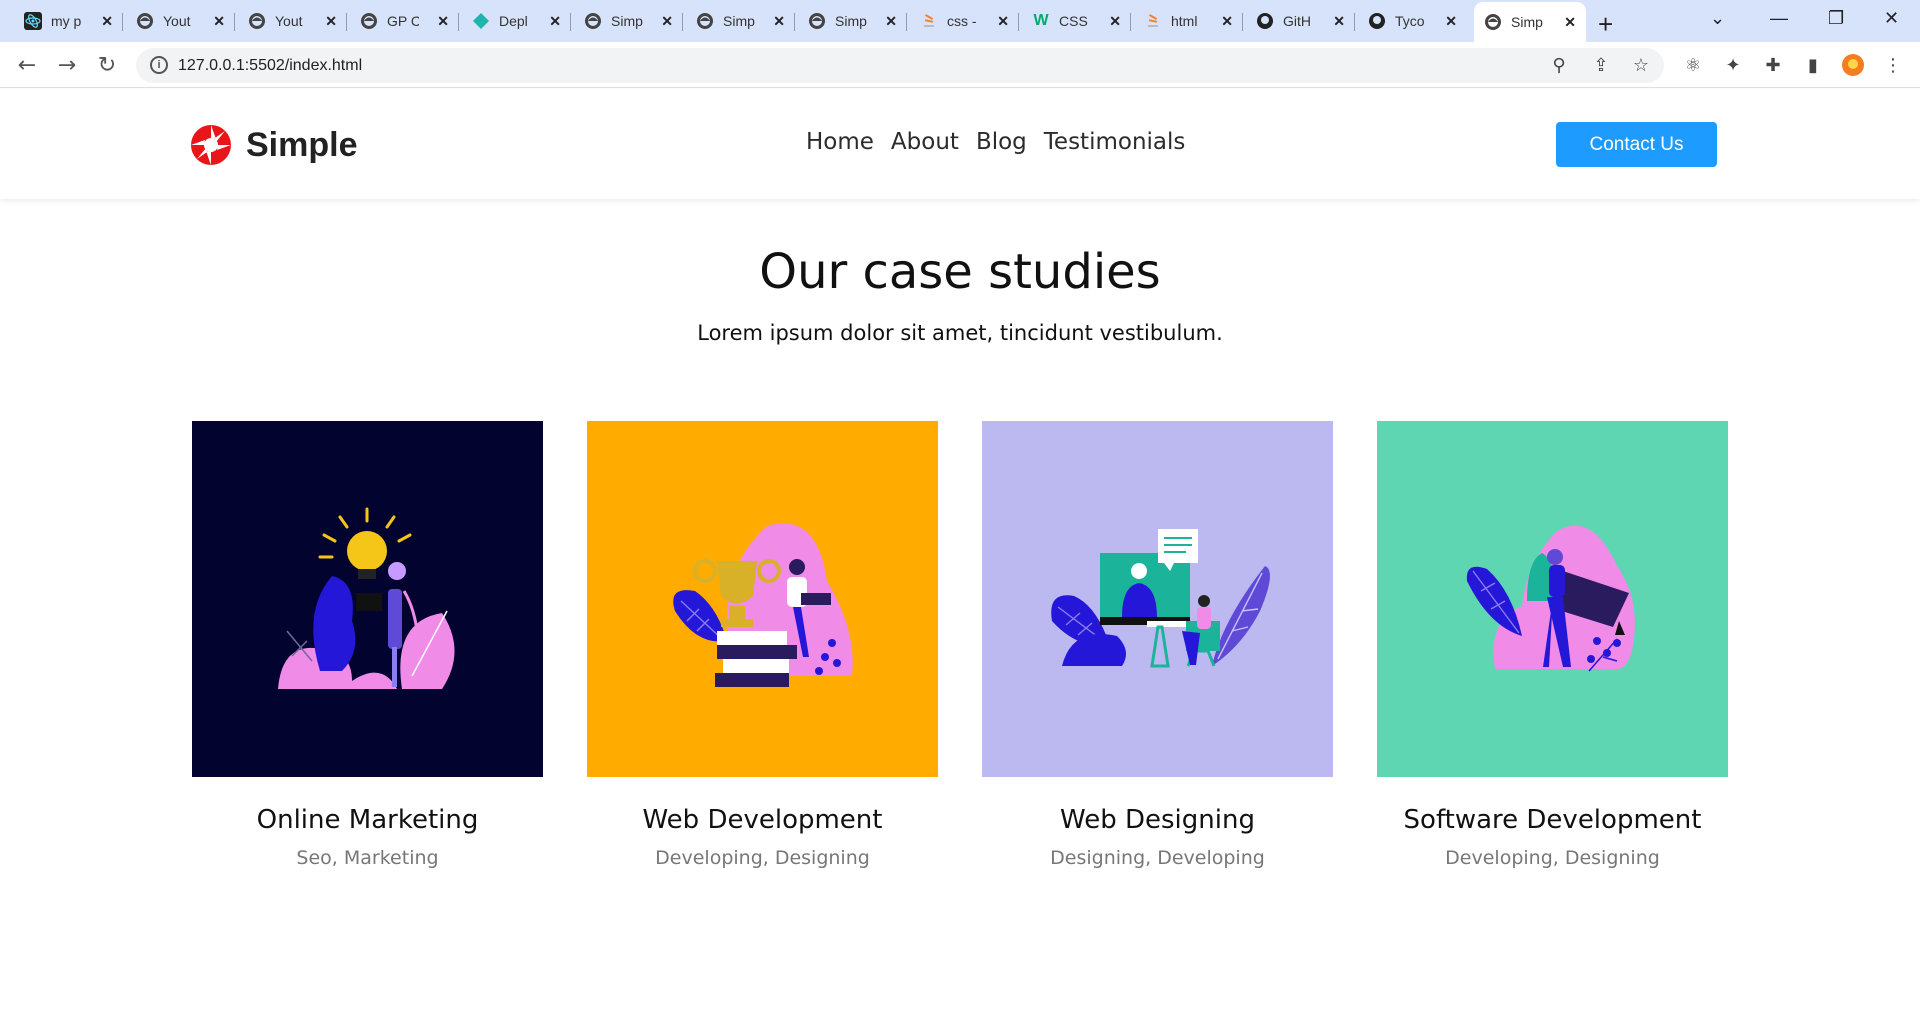  What do you see at coordinates (1157, 858) in the screenshot?
I see `card-tags: Designing, Developing` at bounding box center [1157, 858].